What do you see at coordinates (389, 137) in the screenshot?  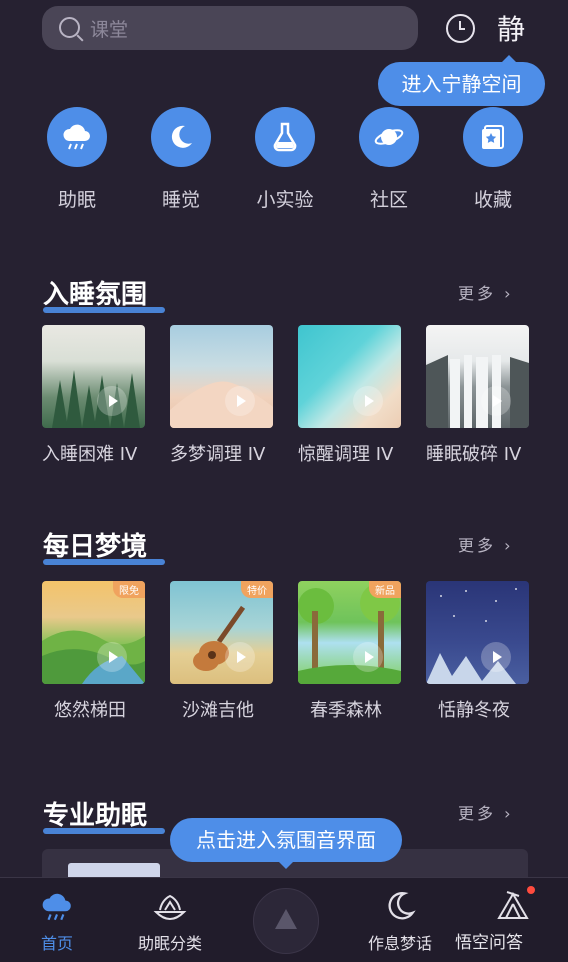 I see `planet-icon` at bounding box center [389, 137].